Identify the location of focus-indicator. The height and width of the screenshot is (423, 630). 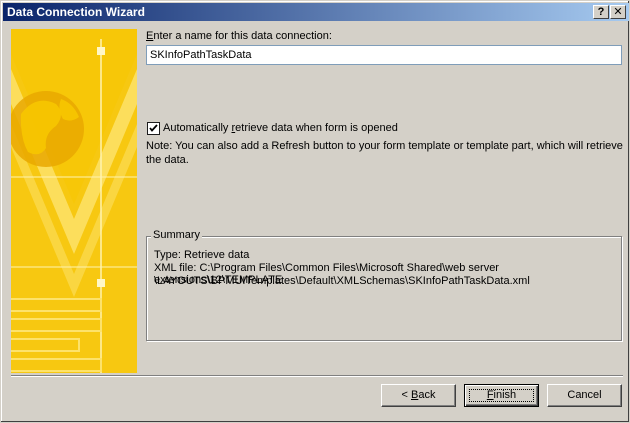
(501, 395).